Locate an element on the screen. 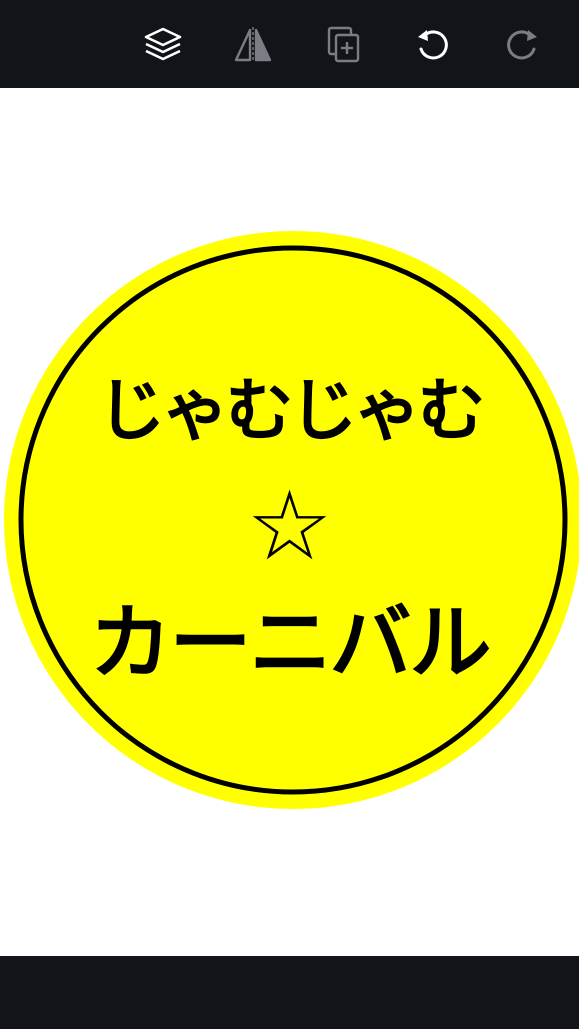  sticker-line-2: カーニバル is located at coordinates (290, 643).